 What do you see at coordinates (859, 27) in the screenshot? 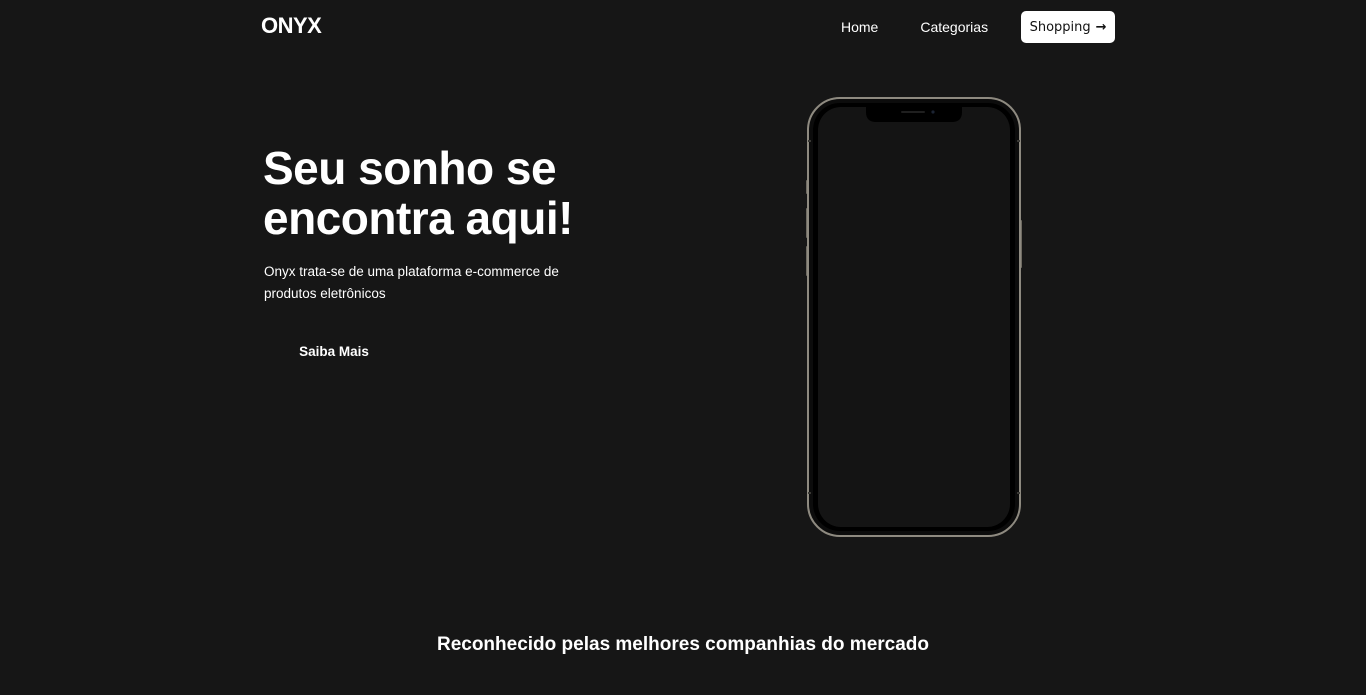
I see `nav-home-link: Home` at bounding box center [859, 27].